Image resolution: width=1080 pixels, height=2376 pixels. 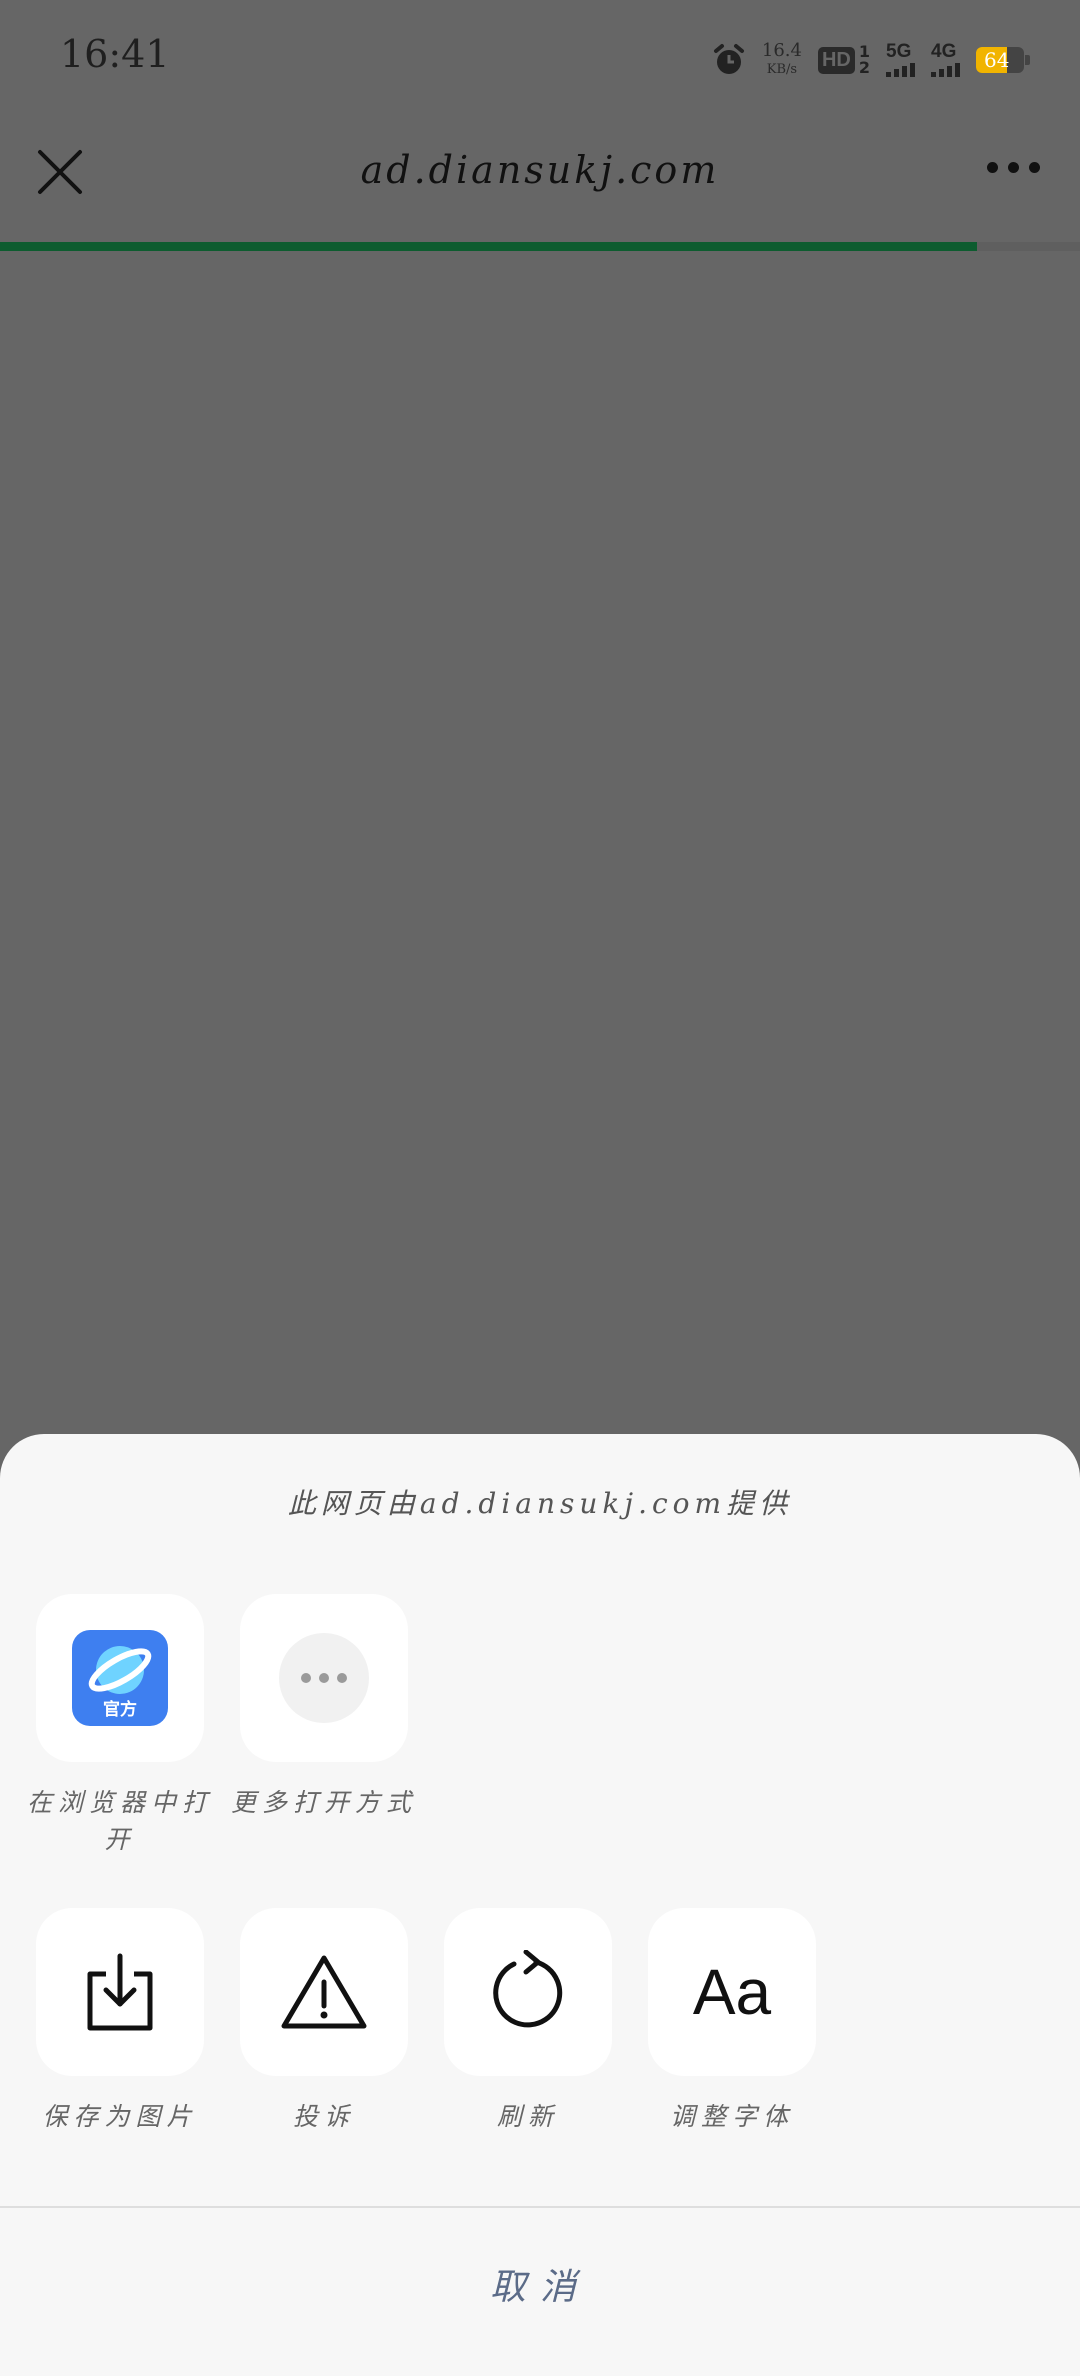 I want to click on network-speed: 16.4 KB/s, so click(x=782, y=60).